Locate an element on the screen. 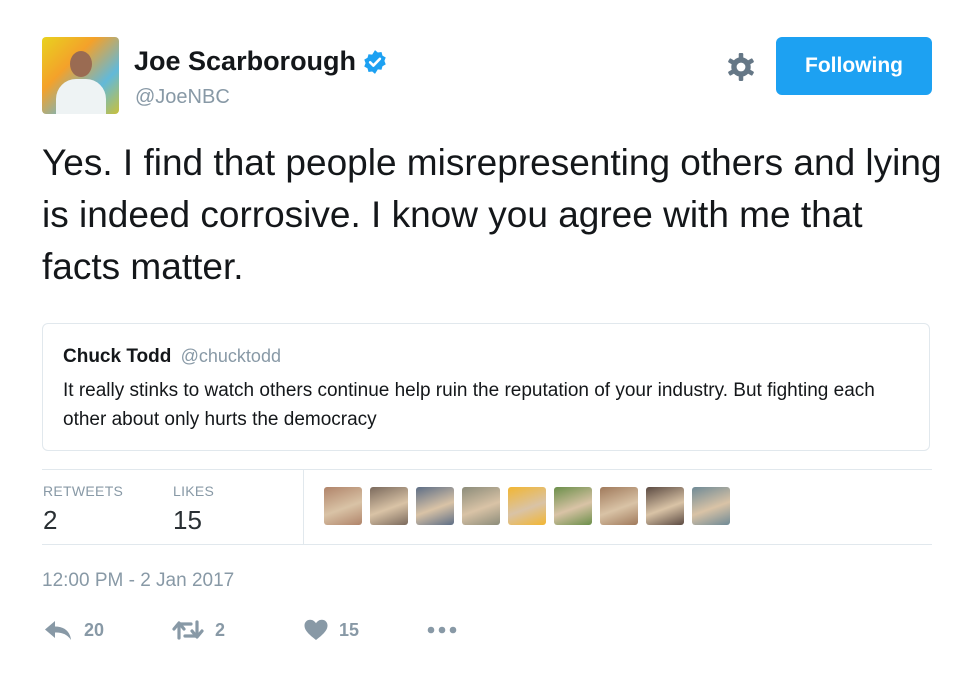 This screenshot has height=681, width=980. verified-badge-icon is located at coordinates (375, 61).